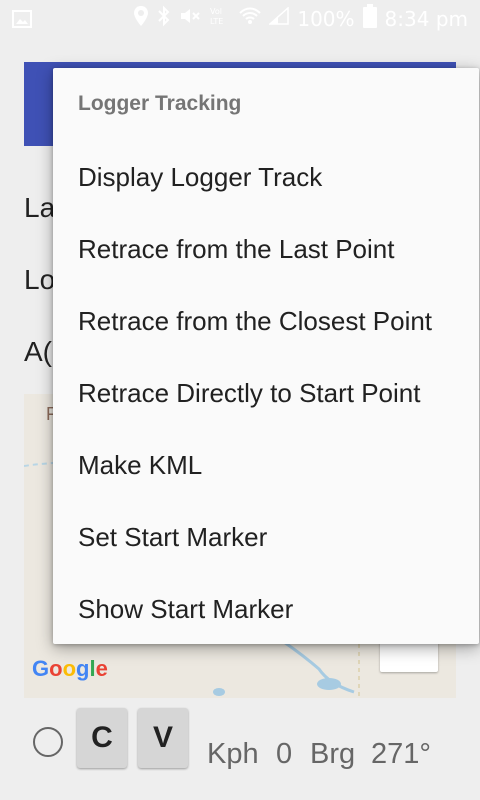 Image resolution: width=480 pixels, height=800 pixels. I want to click on menu-item-set-start-marker: Set Start Marker, so click(266, 537).